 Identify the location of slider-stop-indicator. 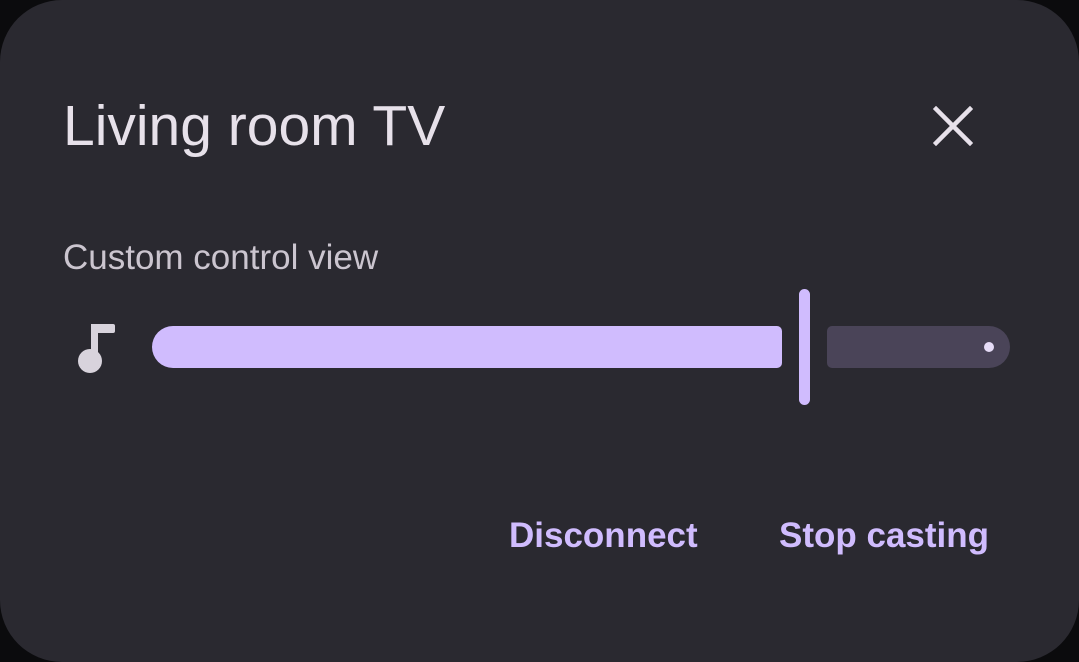
(989, 347).